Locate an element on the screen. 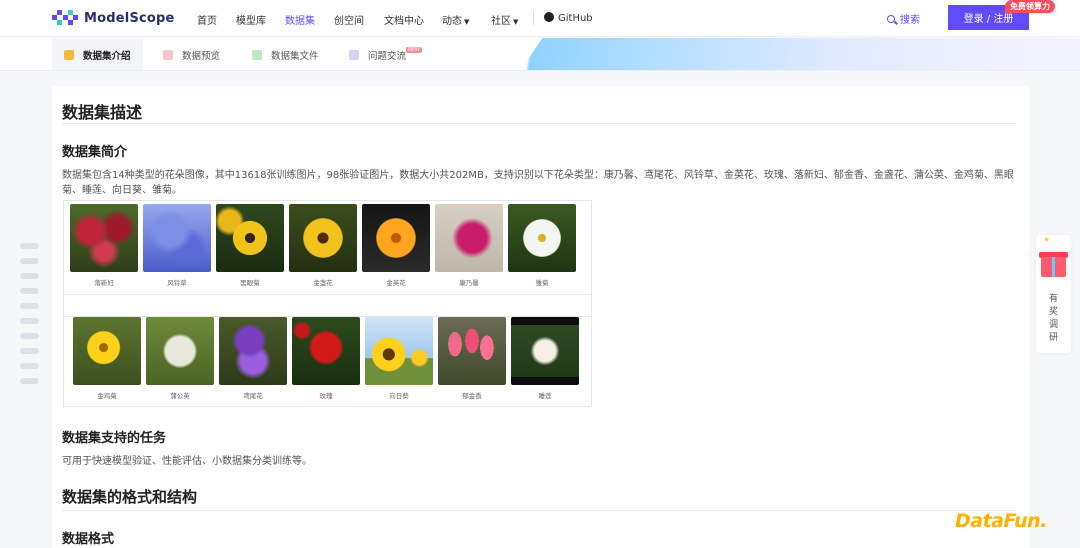  survey-char: 调 is located at coordinates (1053, 325).